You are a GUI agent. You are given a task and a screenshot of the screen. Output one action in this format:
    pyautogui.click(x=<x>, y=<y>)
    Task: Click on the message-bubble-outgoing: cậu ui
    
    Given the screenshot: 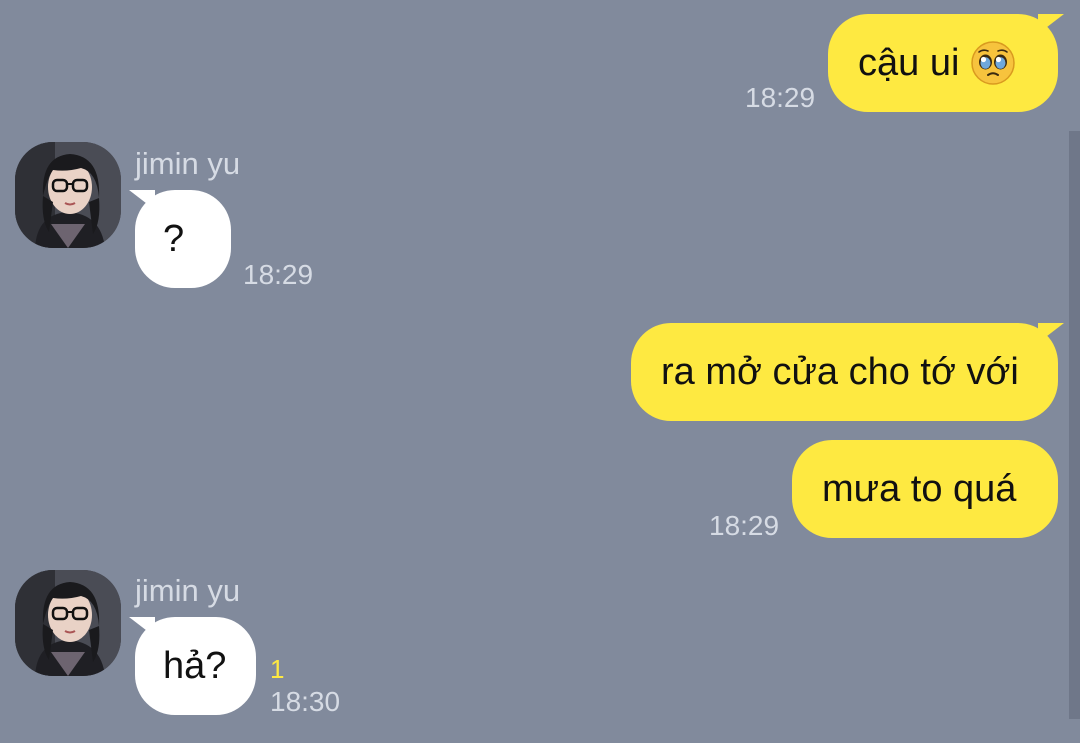 What is the action you would take?
    pyautogui.click(x=943, y=63)
    